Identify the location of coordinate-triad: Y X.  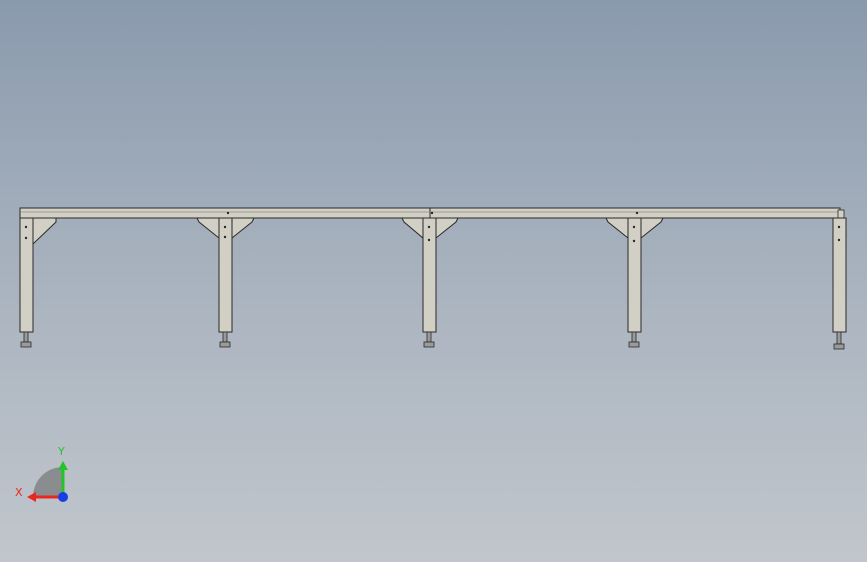
(41, 473).